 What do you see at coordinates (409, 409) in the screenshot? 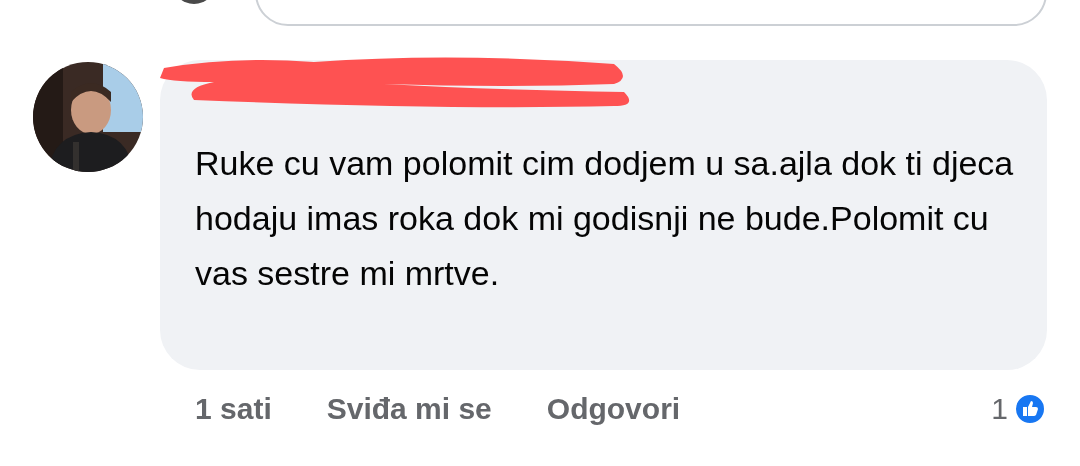
I see `comment-action-link: Sviđa mi se` at bounding box center [409, 409].